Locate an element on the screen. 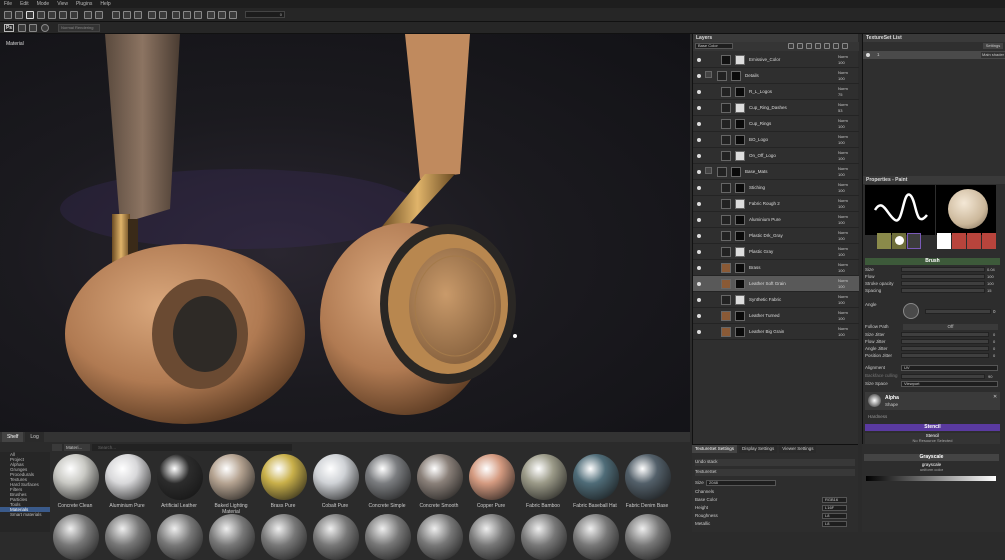 Image resolution: width=1005 pixels, height=560 pixels. menu-file: File is located at coordinates (8, 4).